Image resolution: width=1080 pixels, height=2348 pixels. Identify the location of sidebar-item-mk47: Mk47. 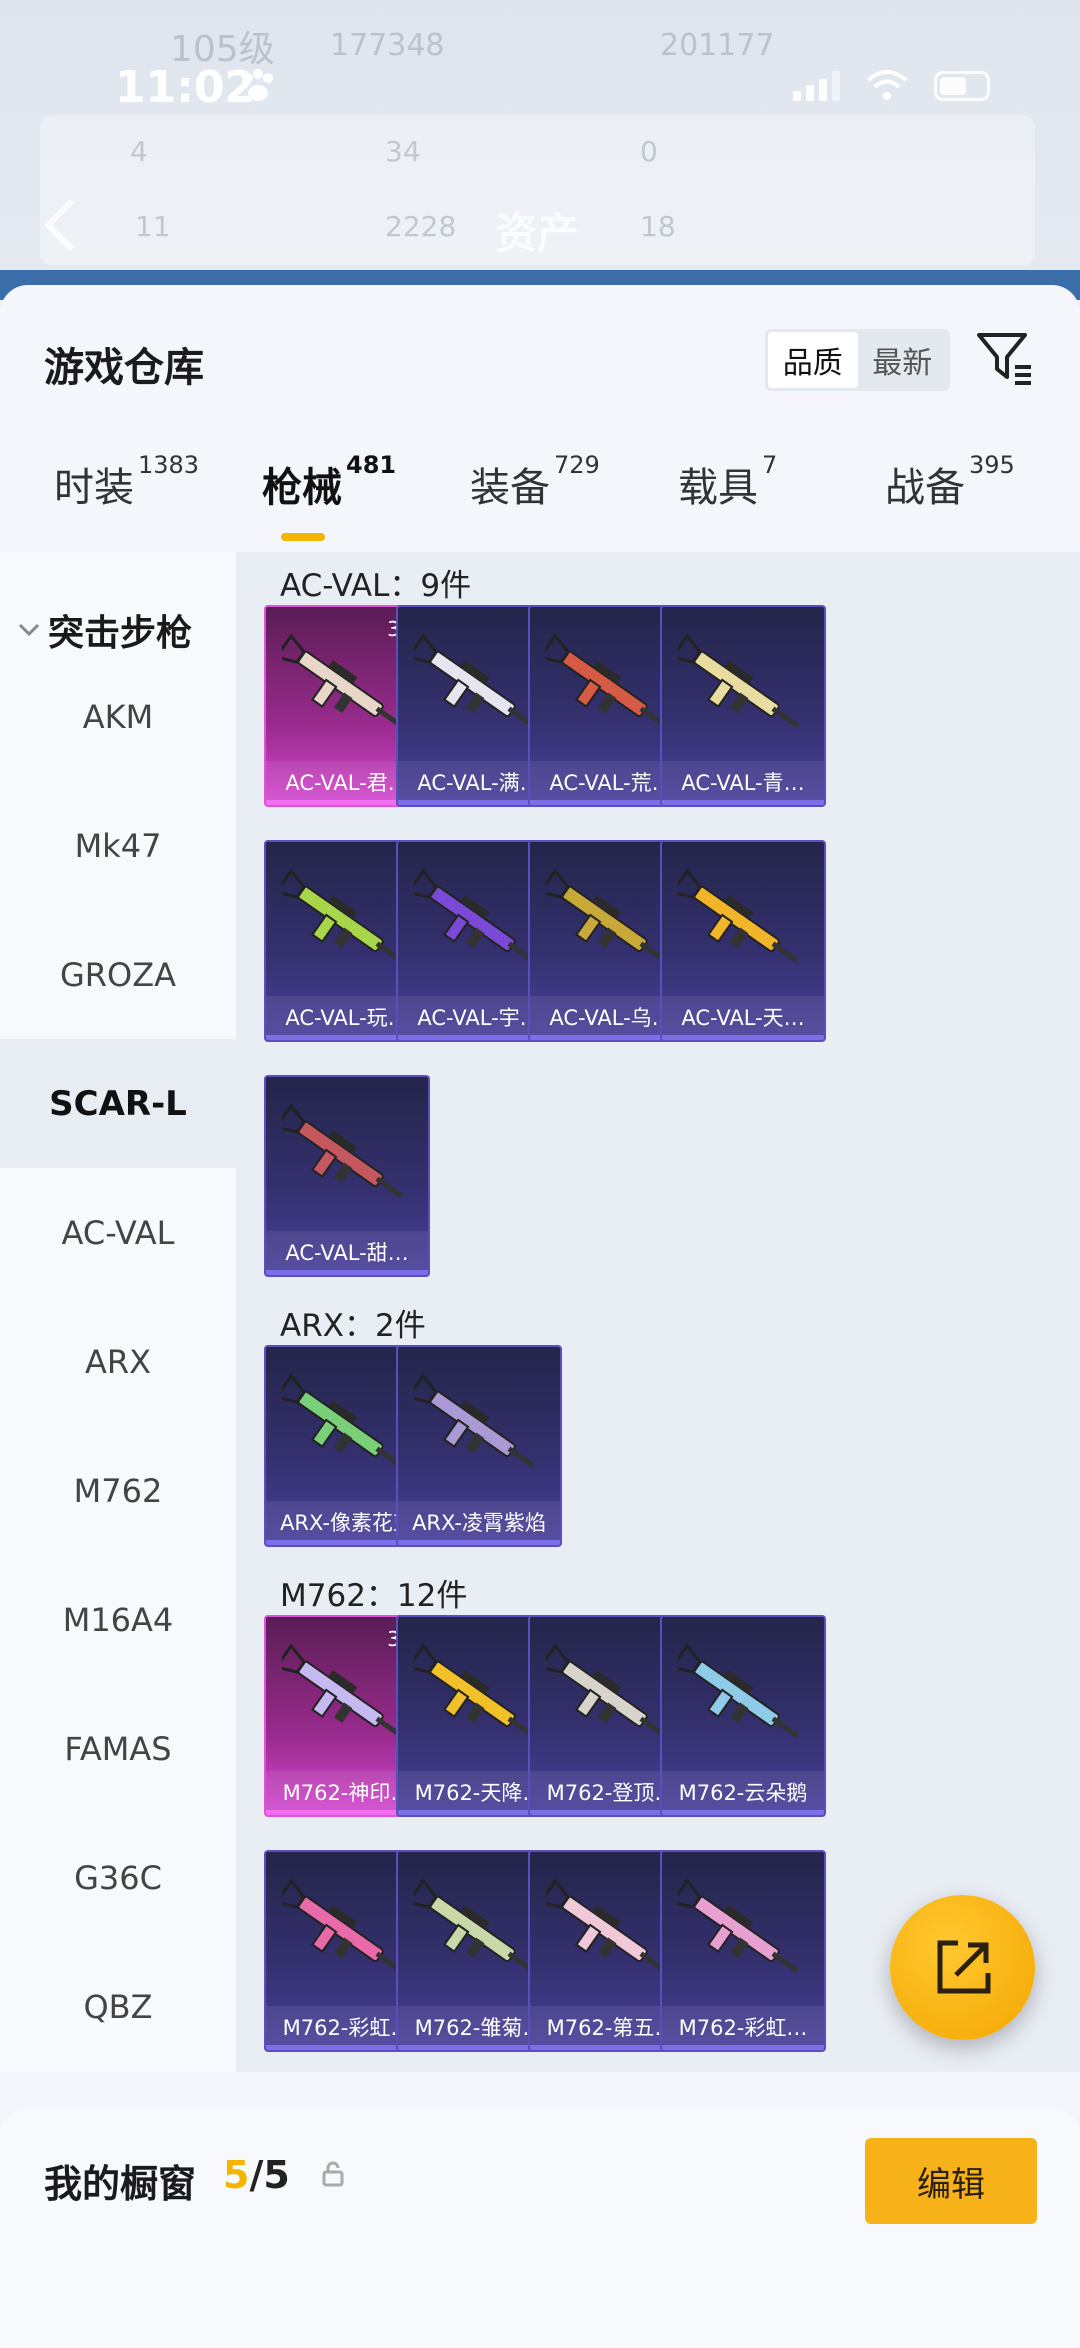
(118, 845).